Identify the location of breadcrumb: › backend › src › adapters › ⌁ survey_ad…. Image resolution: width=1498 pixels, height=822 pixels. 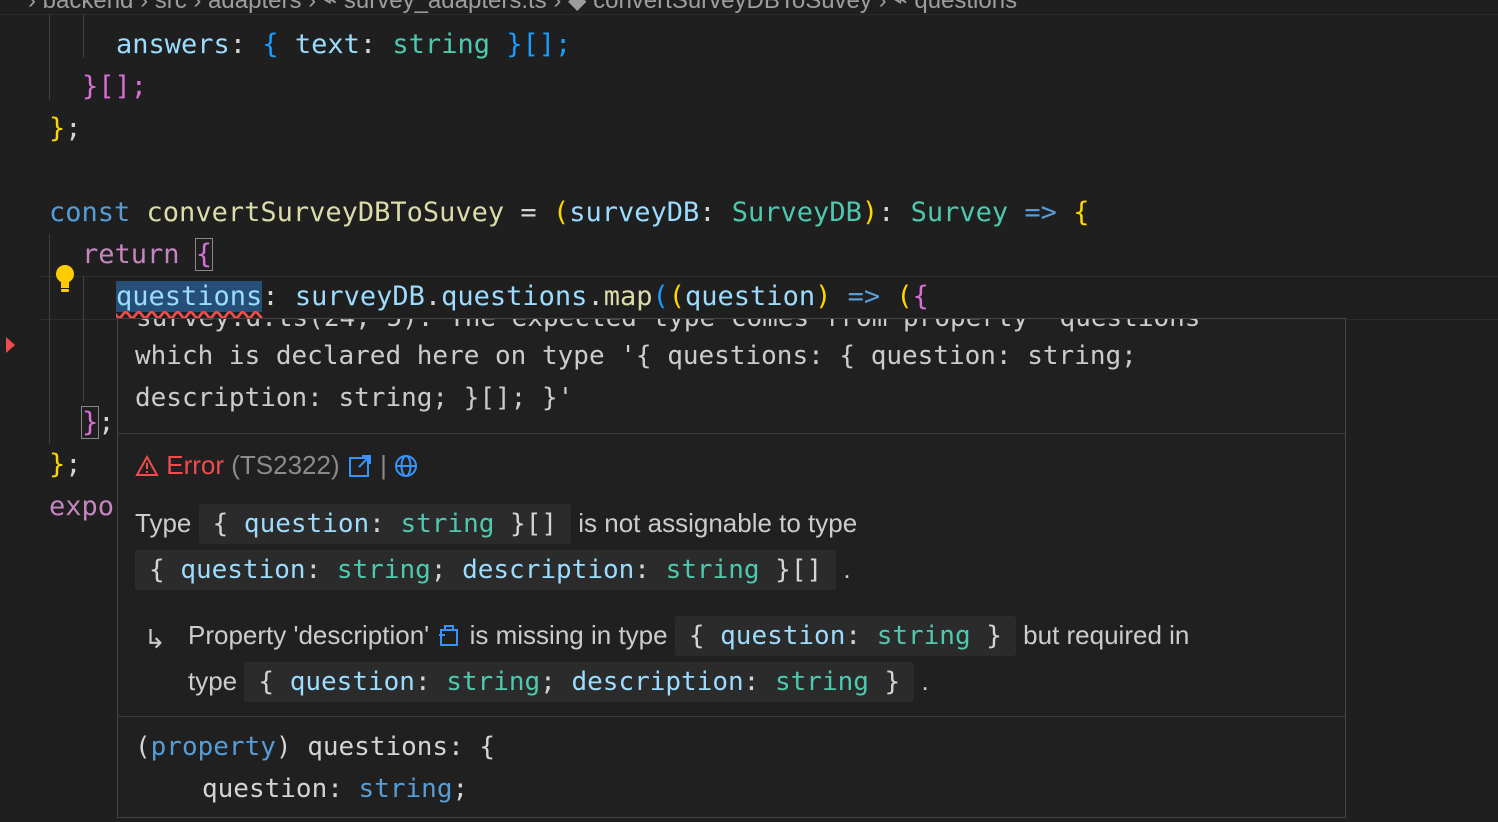
(749, 7).